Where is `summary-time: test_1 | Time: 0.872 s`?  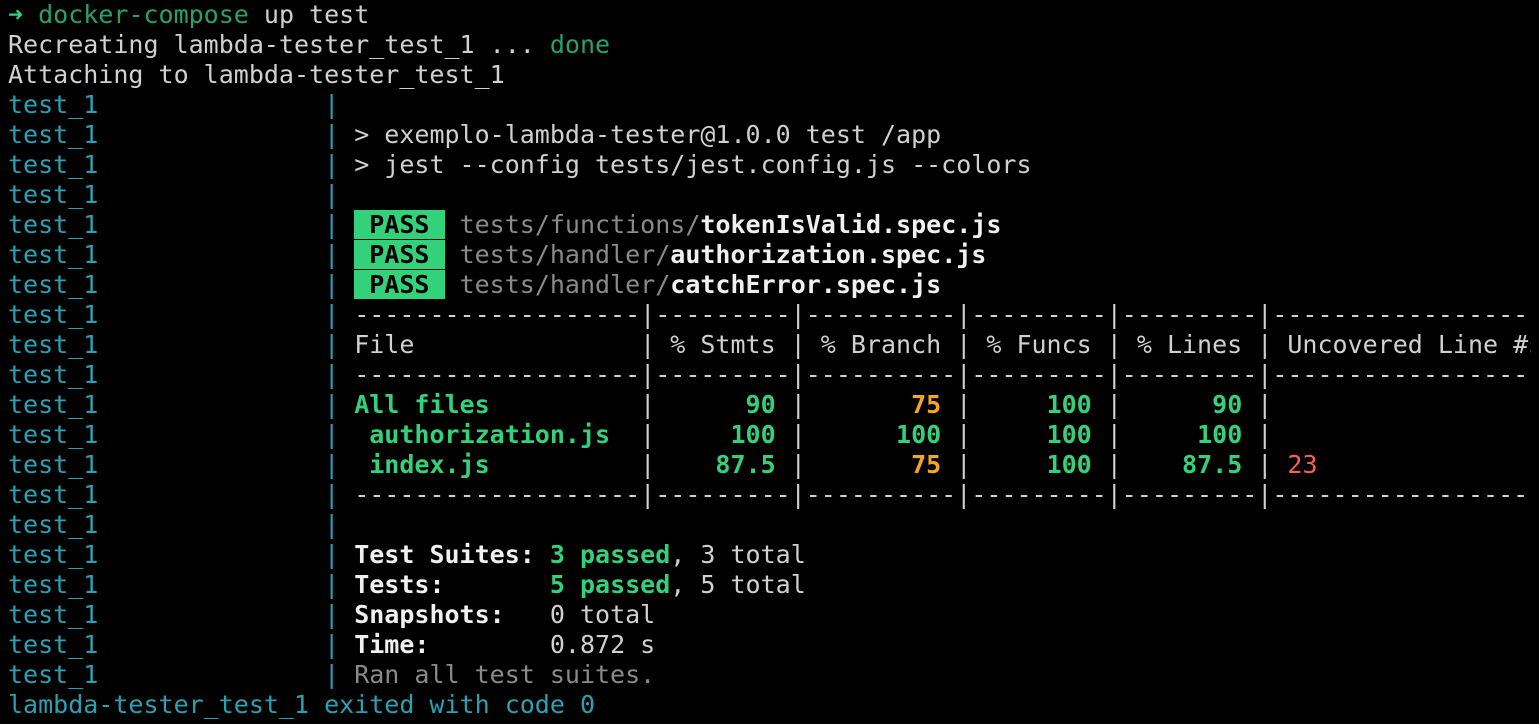 summary-time: test_1 | Time: 0.872 s is located at coordinates (769, 645).